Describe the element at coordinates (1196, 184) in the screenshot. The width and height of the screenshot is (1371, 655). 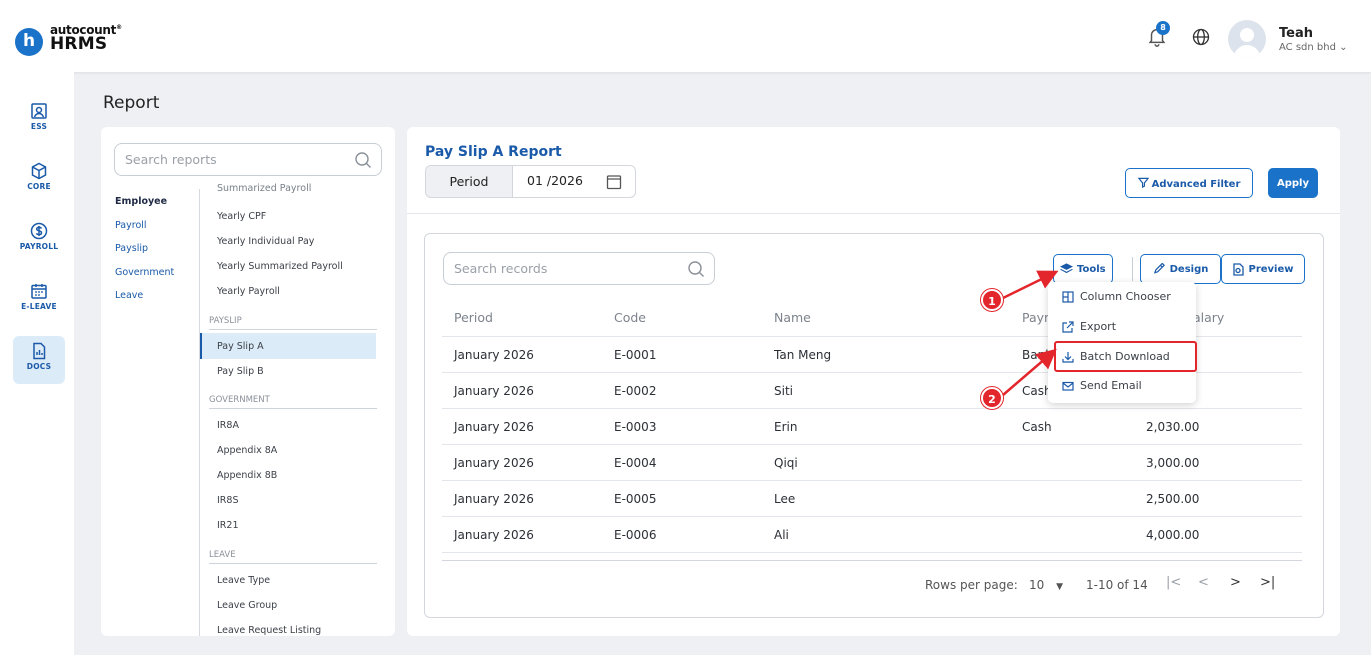
I see `advanced-filter-label: Advanced Filter` at that location.